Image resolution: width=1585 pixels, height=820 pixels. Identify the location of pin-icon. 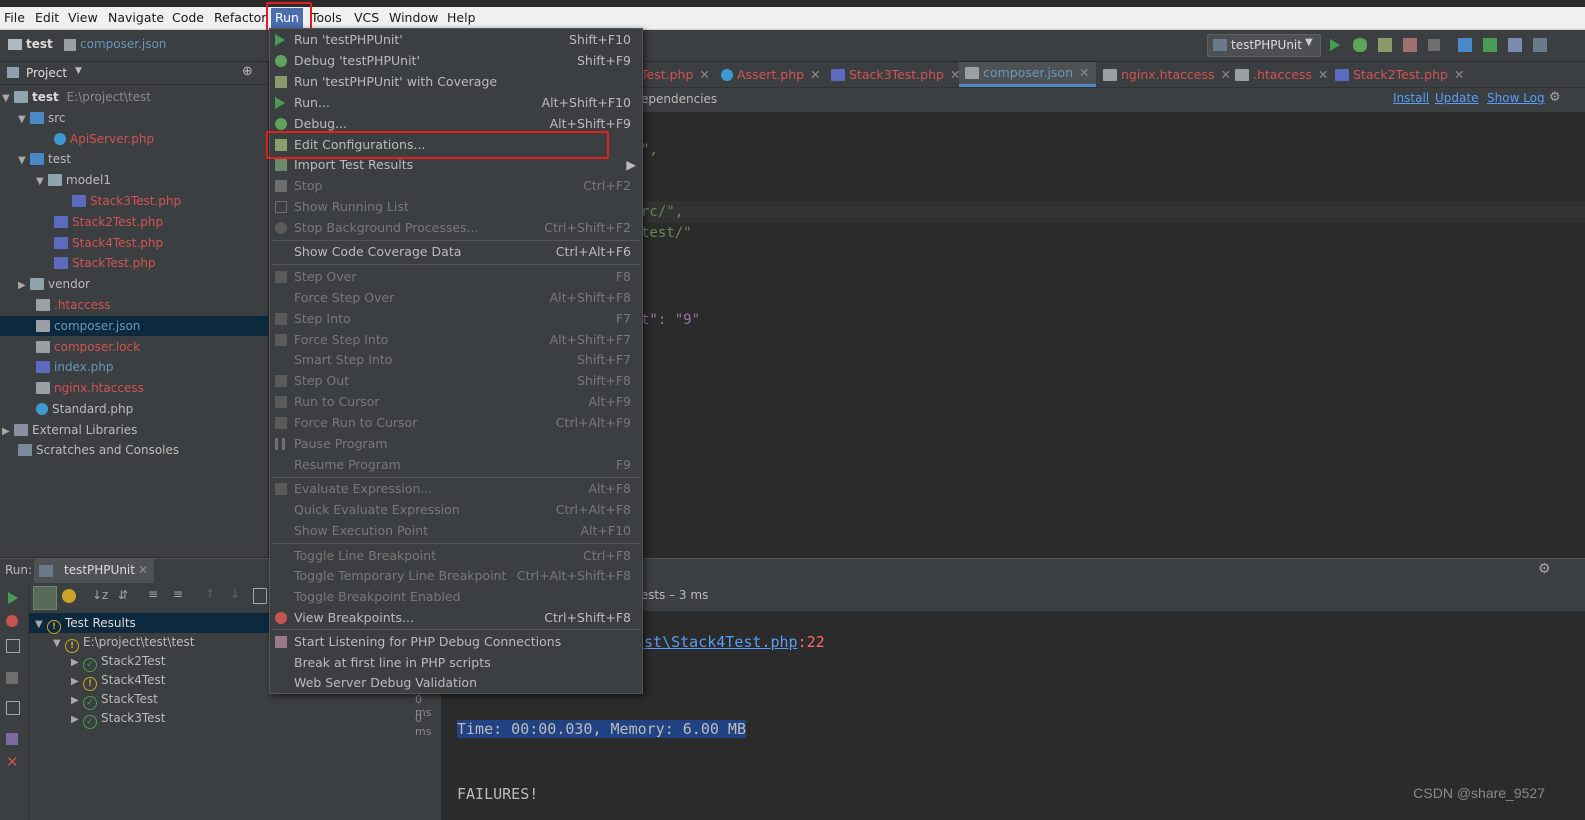
(12, 739).